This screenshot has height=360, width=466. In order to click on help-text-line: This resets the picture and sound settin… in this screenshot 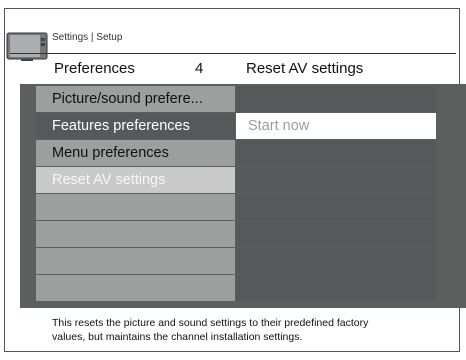, I will do `click(210, 323)`.